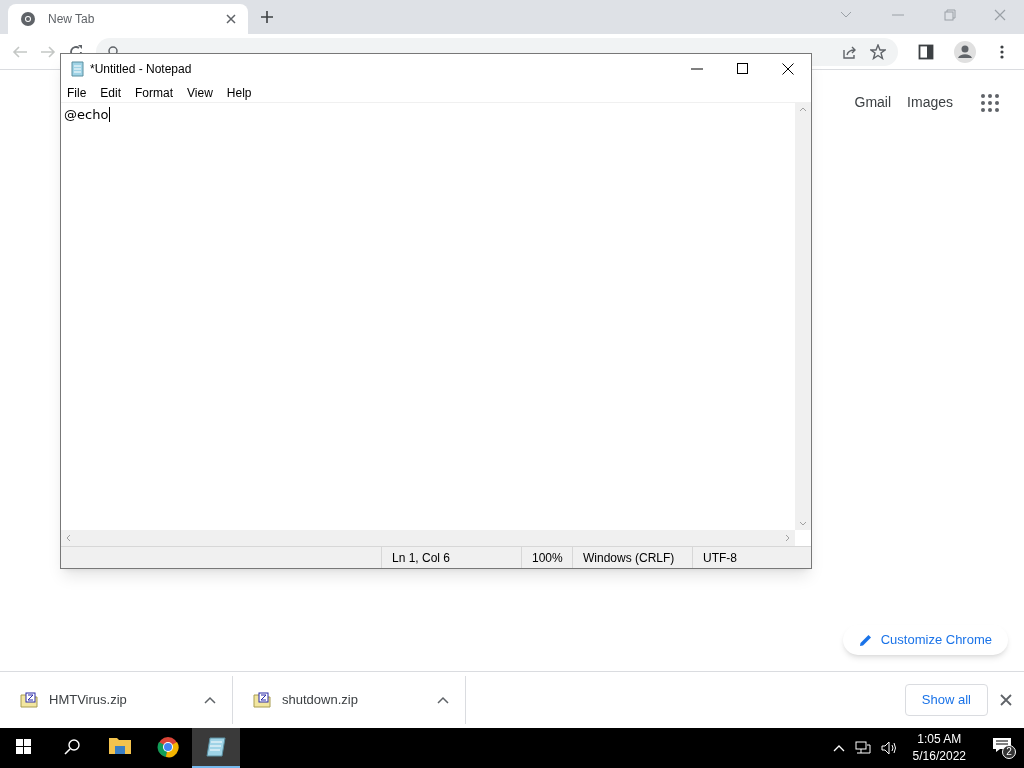 This screenshot has width=1024, height=768. I want to click on menu-item: Edit, so click(111, 92).